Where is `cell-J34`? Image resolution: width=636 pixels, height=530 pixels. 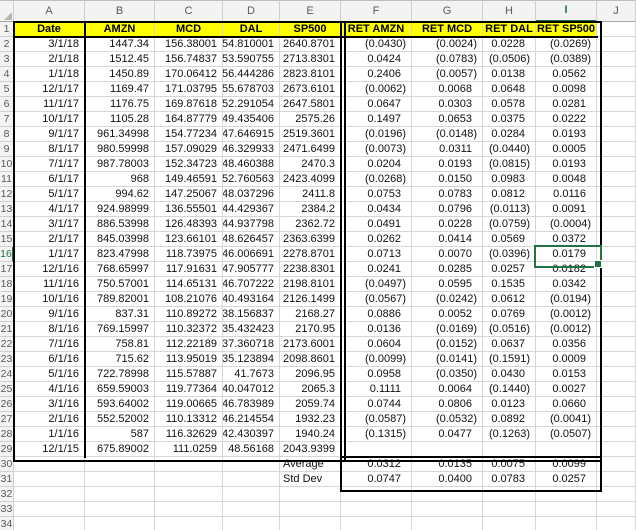
cell-J34 is located at coordinates (616, 523).